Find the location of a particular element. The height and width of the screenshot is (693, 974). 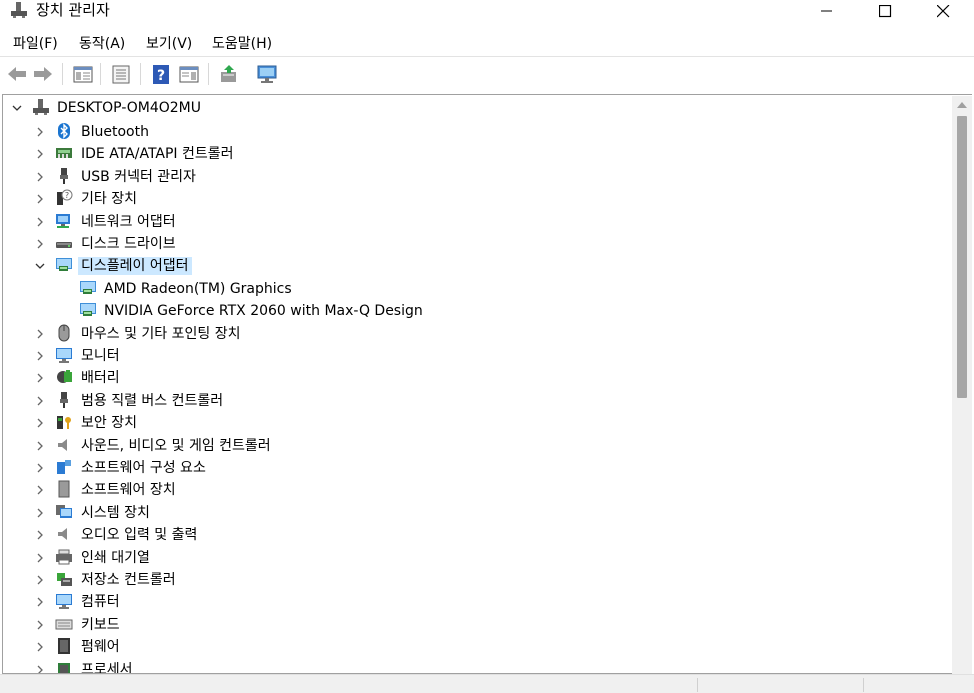

menu-action: 동작(A) is located at coordinates (102, 44).